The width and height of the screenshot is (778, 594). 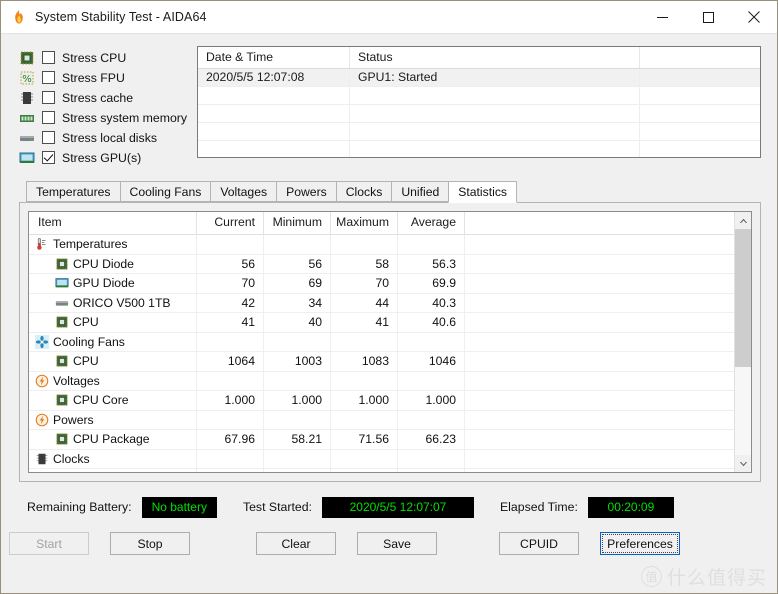 I want to click on table-row, so click(x=479, y=114).